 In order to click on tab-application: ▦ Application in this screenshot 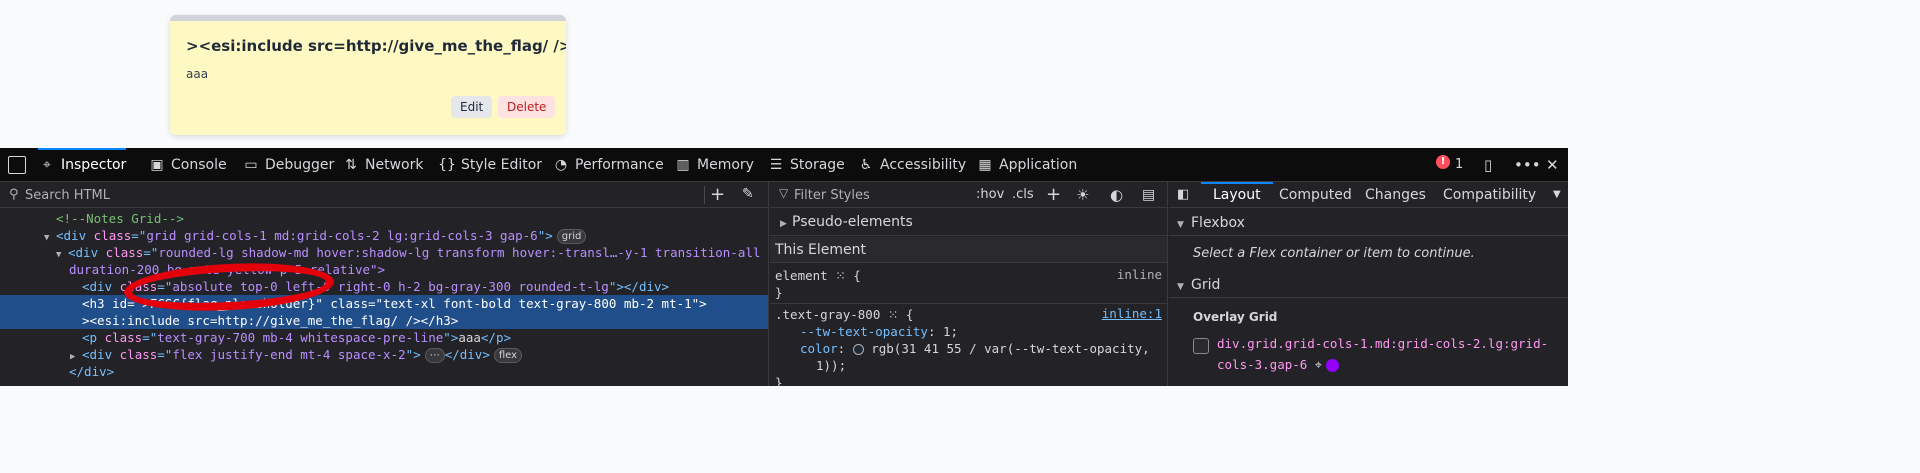, I will do `click(1026, 165)`.